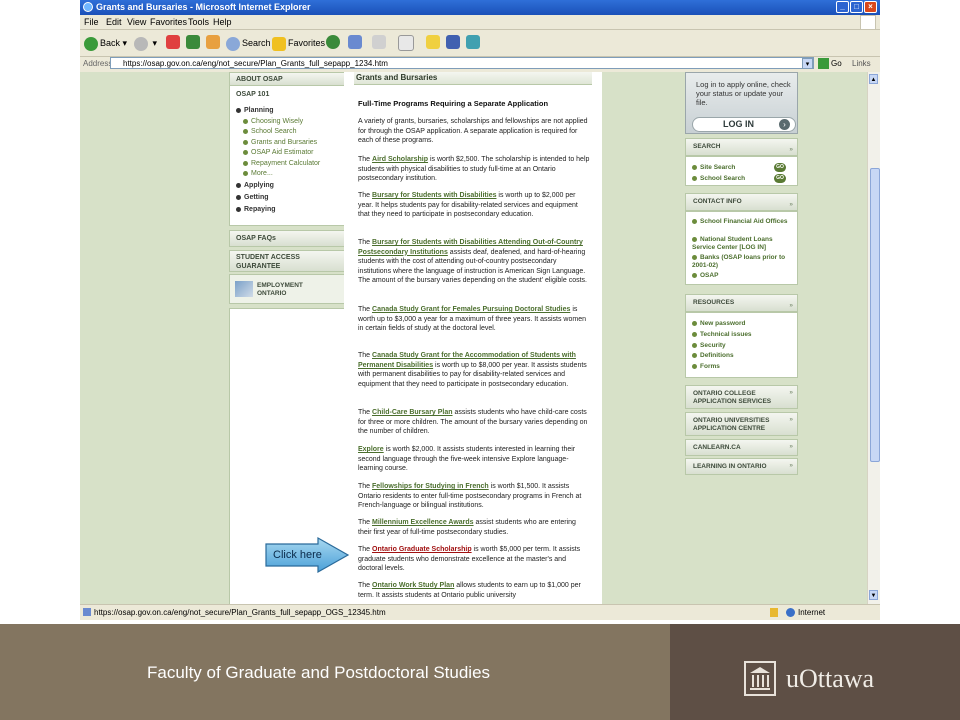  I want to click on nav-school-search: School Search, so click(270, 131).